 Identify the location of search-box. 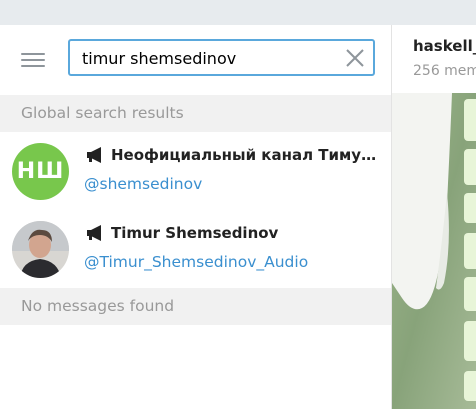
(221, 57).